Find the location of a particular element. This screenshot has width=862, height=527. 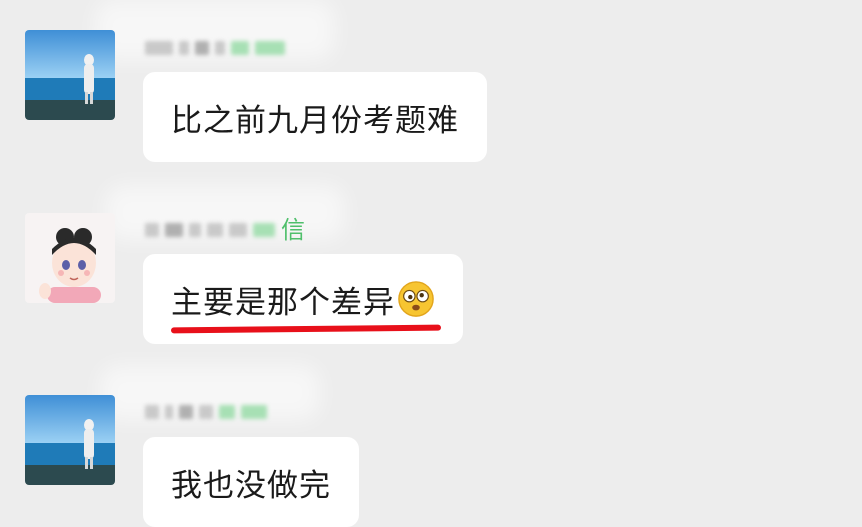

message-bubble: 比之前九月份考题难 is located at coordinates (315, 117).